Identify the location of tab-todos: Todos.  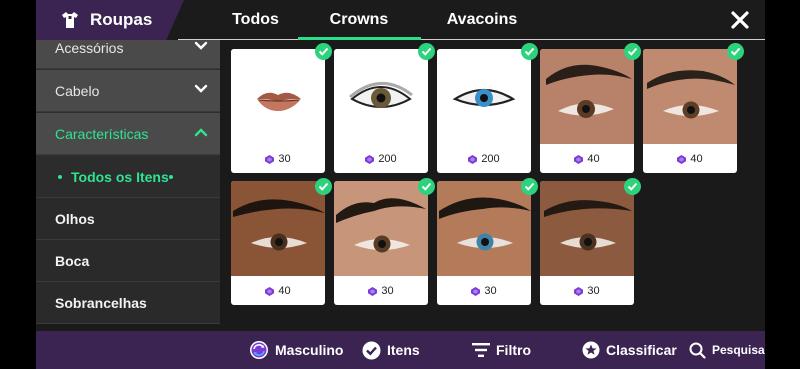
(255, 20).